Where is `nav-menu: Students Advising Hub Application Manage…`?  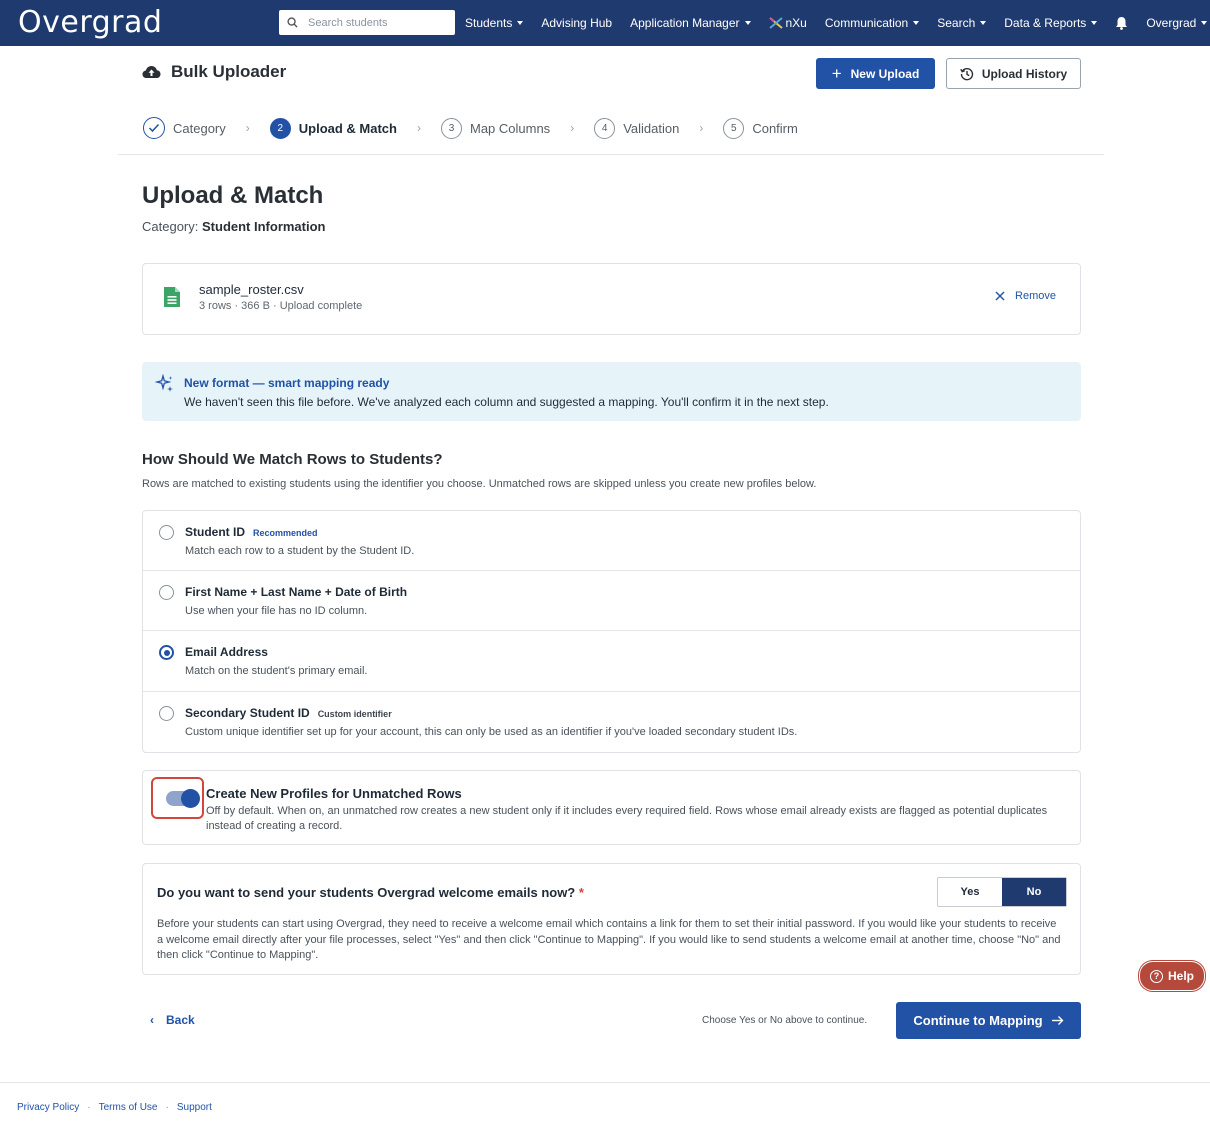 nav-menu: Students Advising Hub Application Manage… is located at coordinates (837, 23).